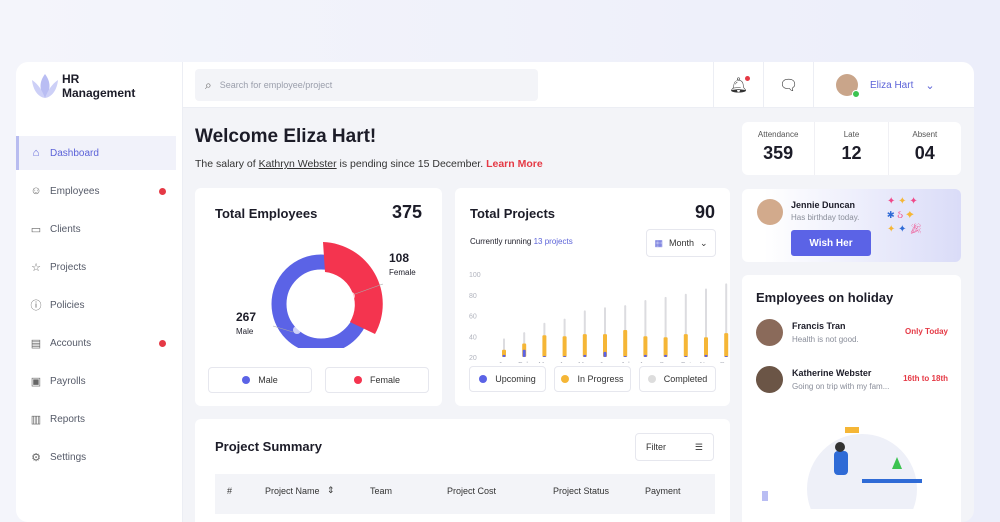  Describe the element at coordinates (36, 306) in the screenshot. I see `info-icon: ⓘ` at that location.